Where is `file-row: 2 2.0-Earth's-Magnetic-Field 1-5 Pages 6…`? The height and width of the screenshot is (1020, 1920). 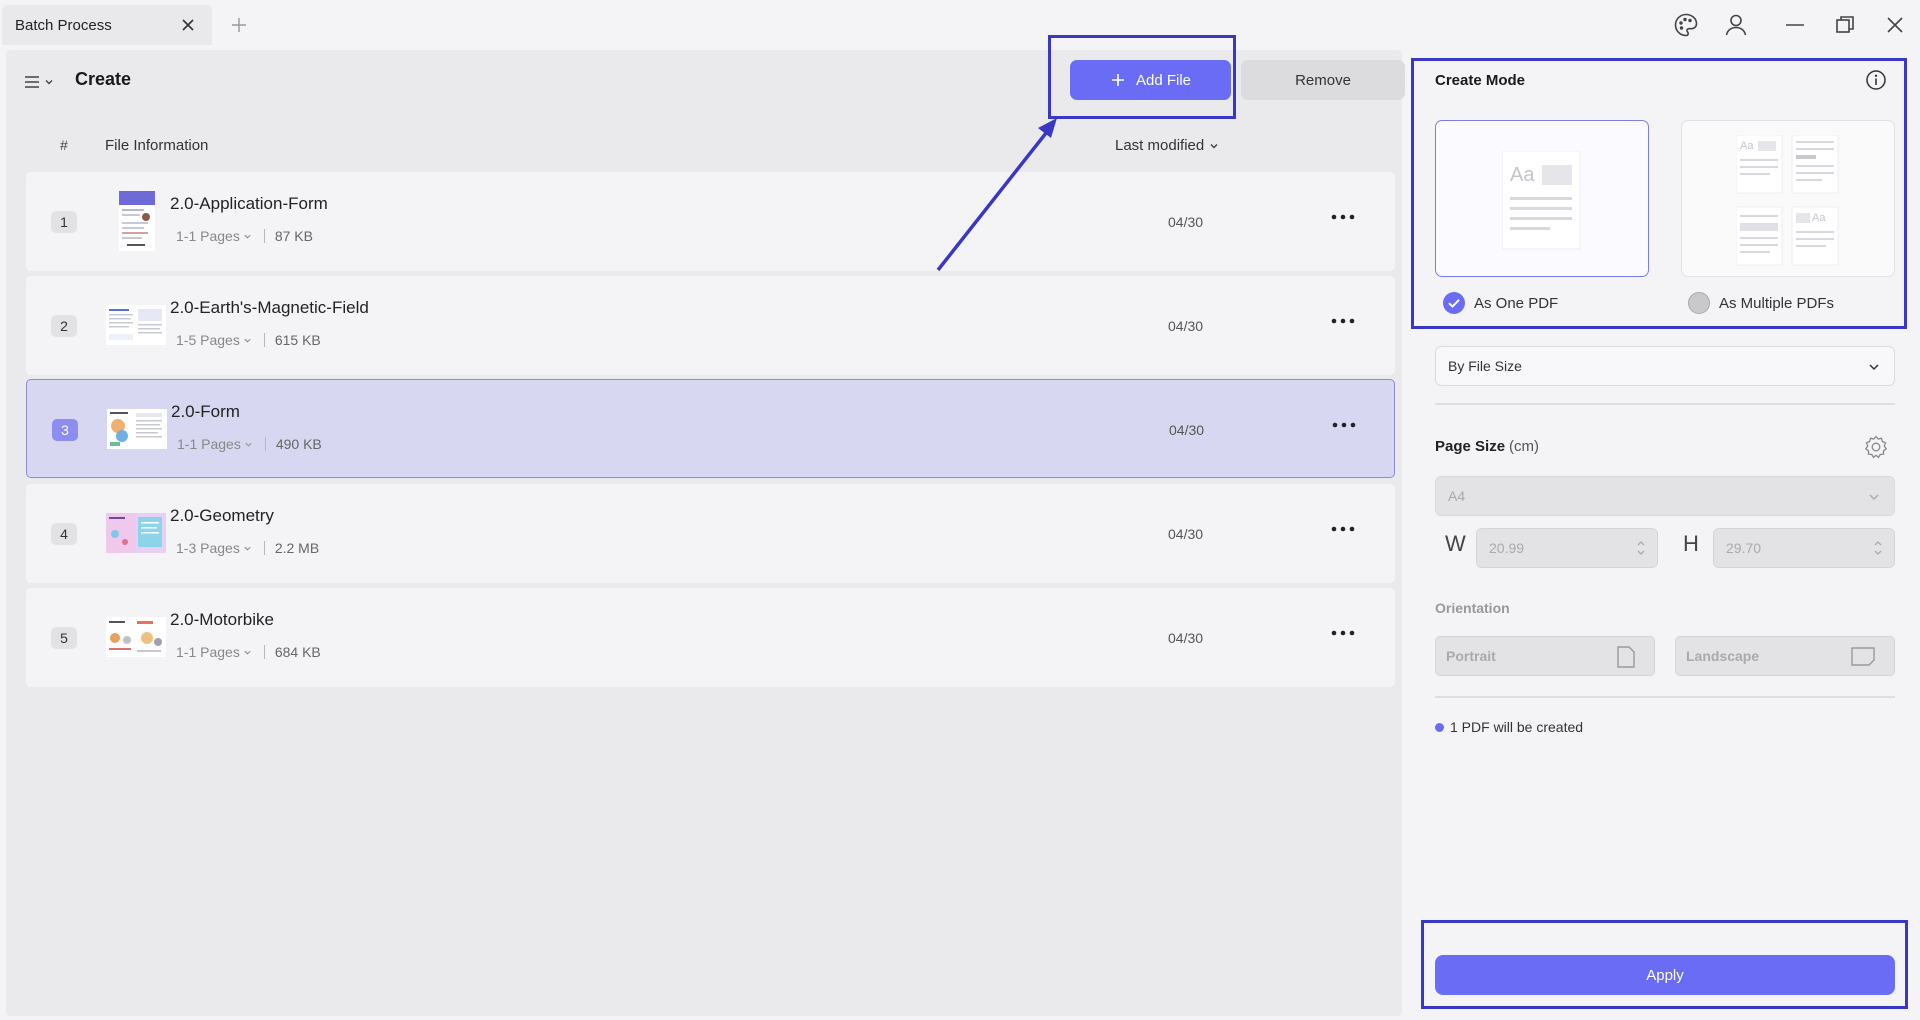
file-row: 2 2.0-Earth's-Magnetic-Field 1-5 Pages 6… is located at coordinates (710, 325).